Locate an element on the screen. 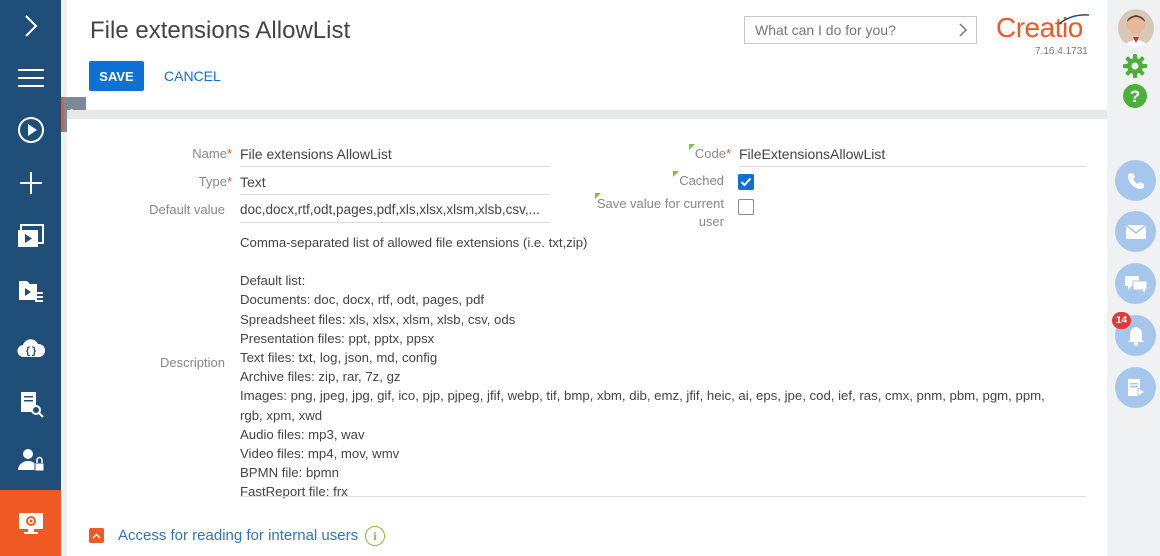 The height and width of the screenshot is (556, 1160). description-line: Default list: is located at coordinates (273, 281).